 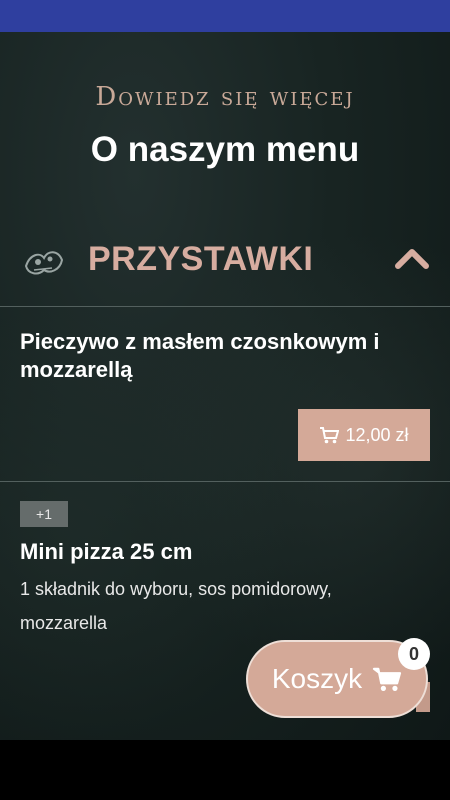 What do you see at coordinates (225, 97) in the screenshot?
I see `section-subtitle: Dowiedz się więcej` at bounding box center [225, 97].